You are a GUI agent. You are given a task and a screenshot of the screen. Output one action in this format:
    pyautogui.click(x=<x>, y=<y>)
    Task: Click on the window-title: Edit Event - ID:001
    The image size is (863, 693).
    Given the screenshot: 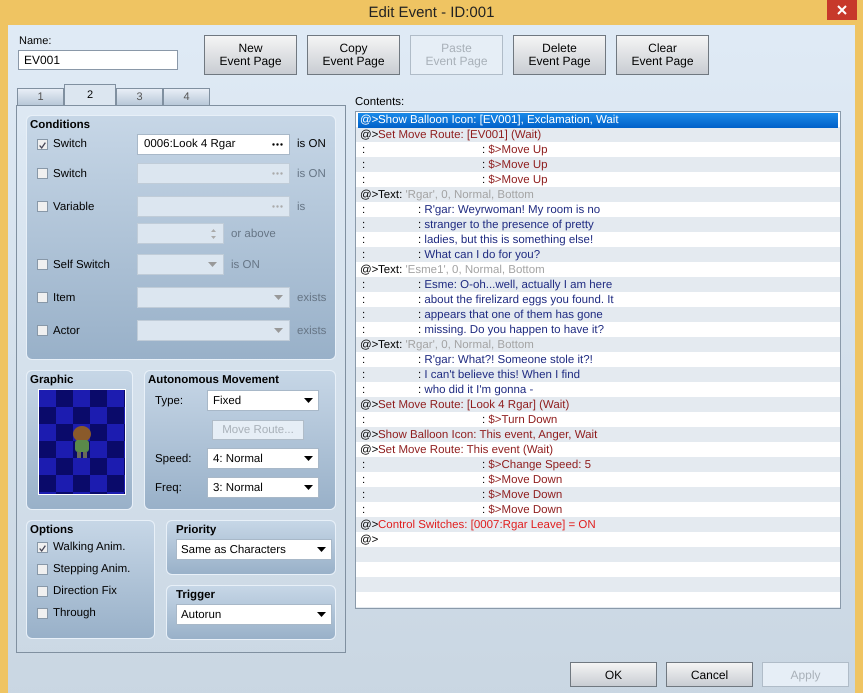 What is the action you would take?
    pyautogui.click(x=431, y=12)
    